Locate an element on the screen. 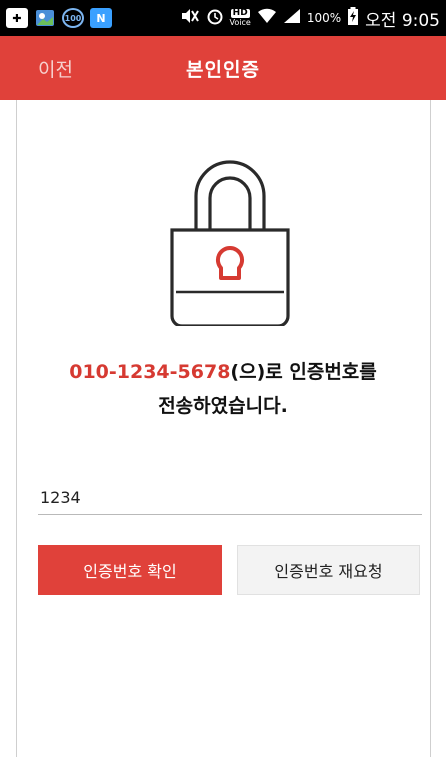  message-line-2: 전송하였습니다. is located at coordinates (223, 406).